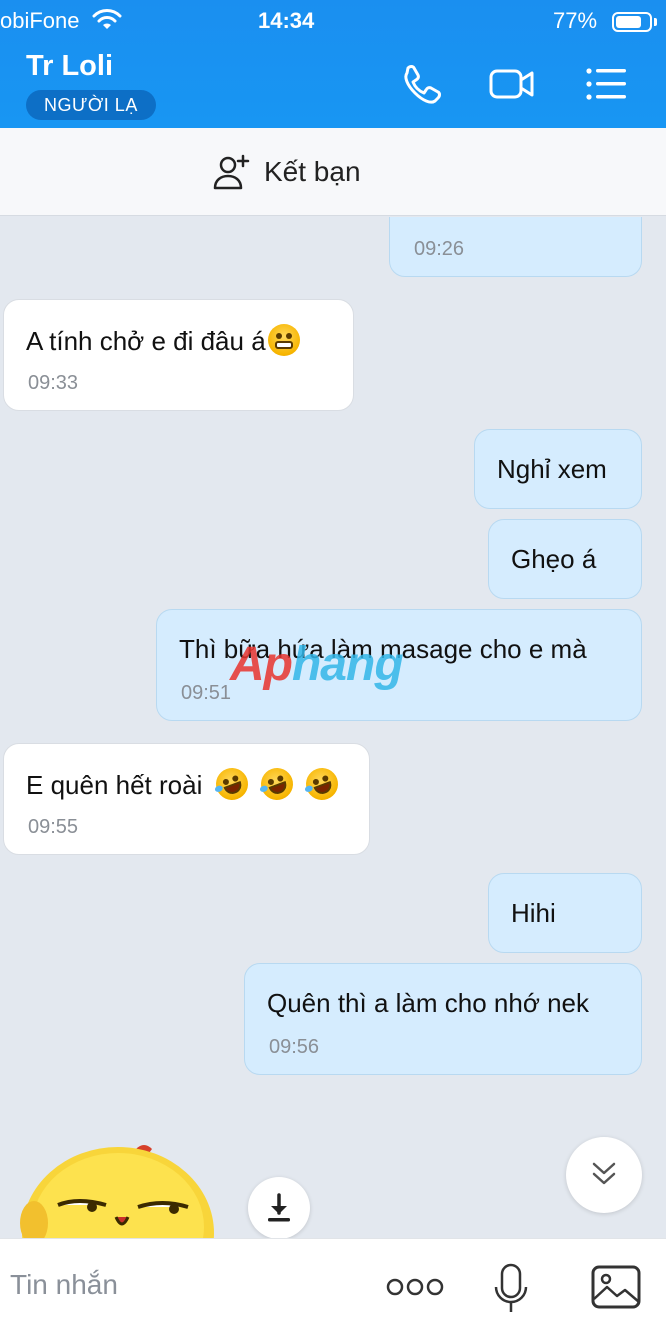 This screenshot has height=1330, width=666. I want to click on battery-icon, so click(632, 22).